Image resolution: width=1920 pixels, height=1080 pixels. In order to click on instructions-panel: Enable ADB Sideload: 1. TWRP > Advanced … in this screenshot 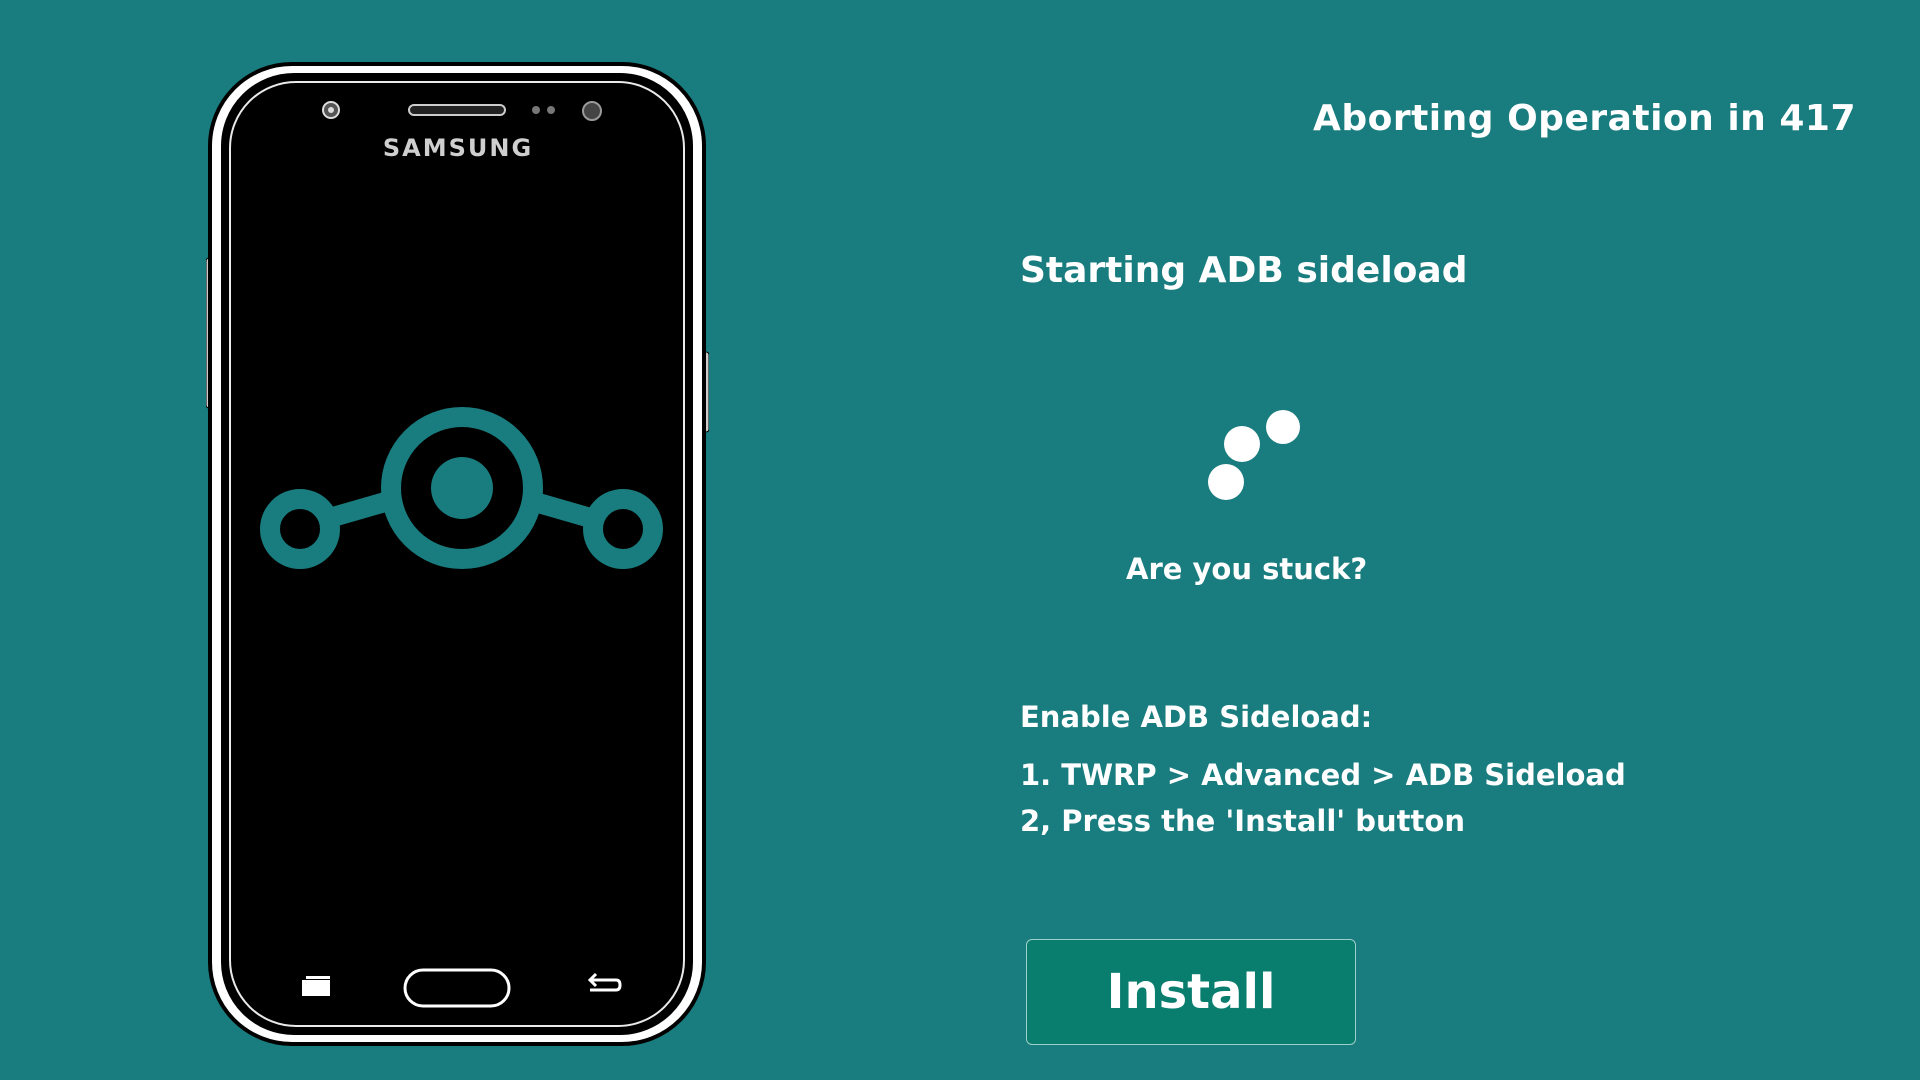, I will do `click(1323, 775)`.